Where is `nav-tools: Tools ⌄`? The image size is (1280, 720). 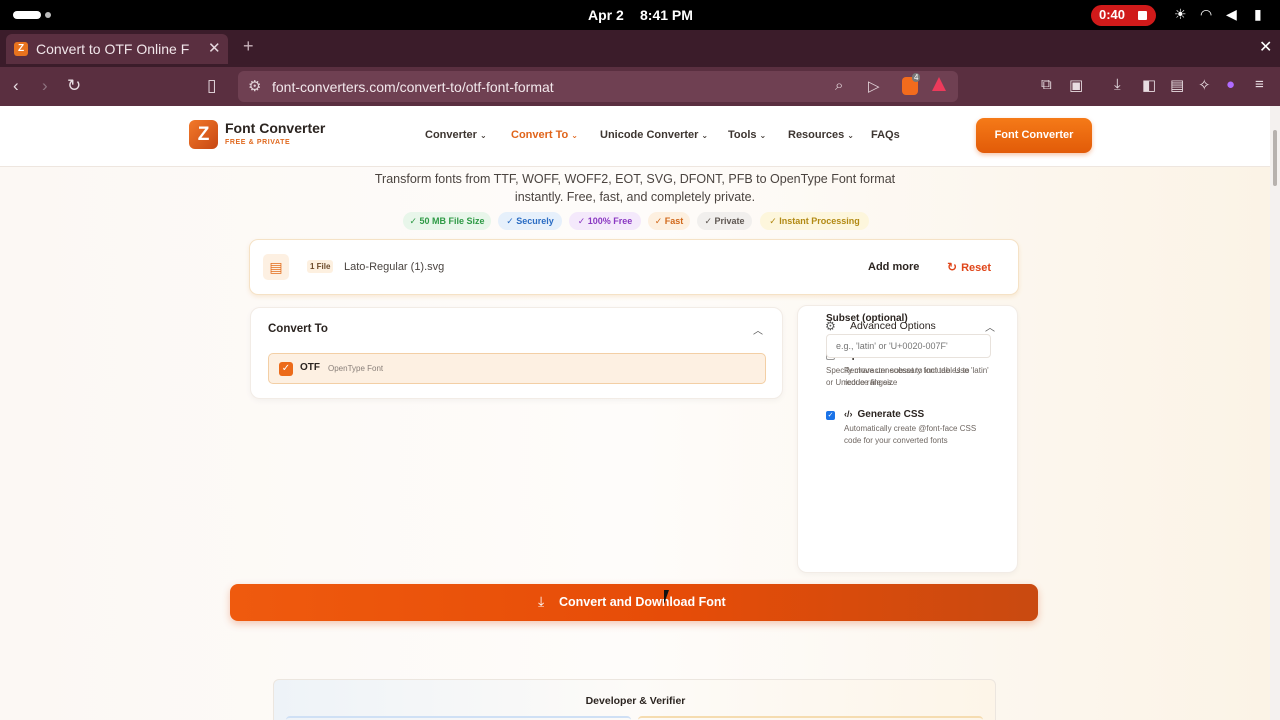
nav-tools: Tools ⌄ is located at coordinates (747, 135).